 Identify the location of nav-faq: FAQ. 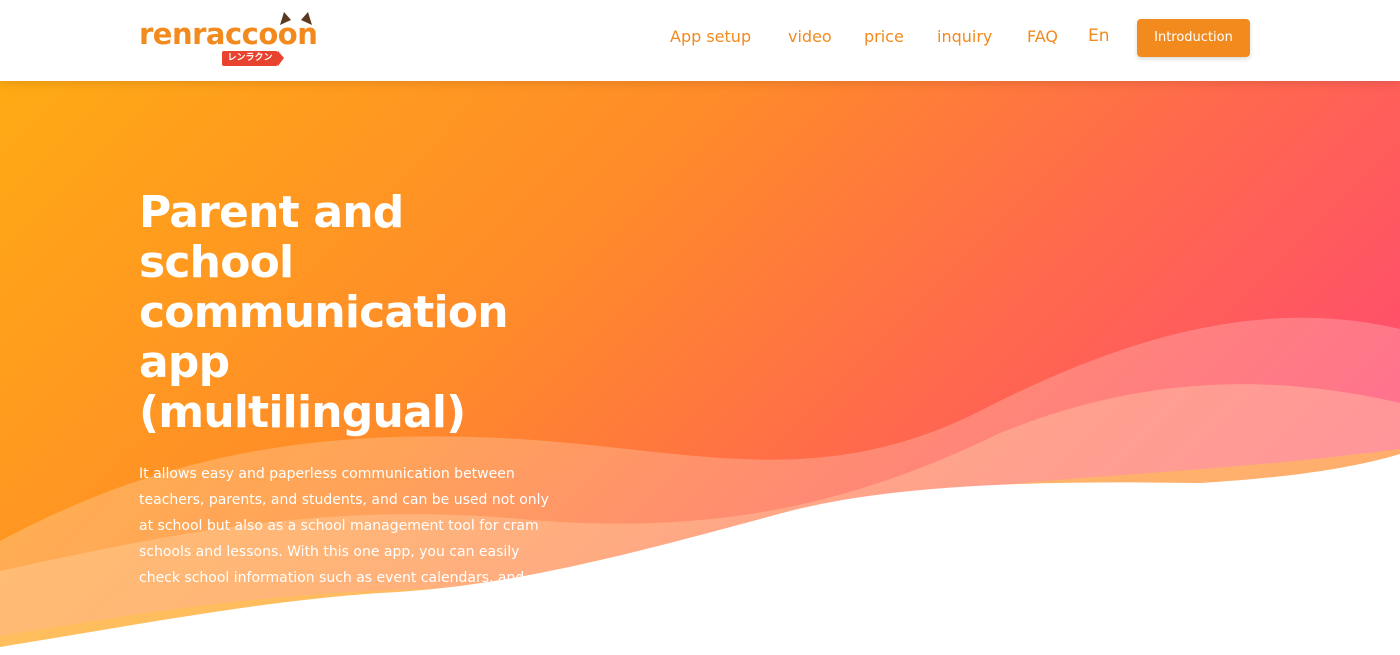
(1042, 37).